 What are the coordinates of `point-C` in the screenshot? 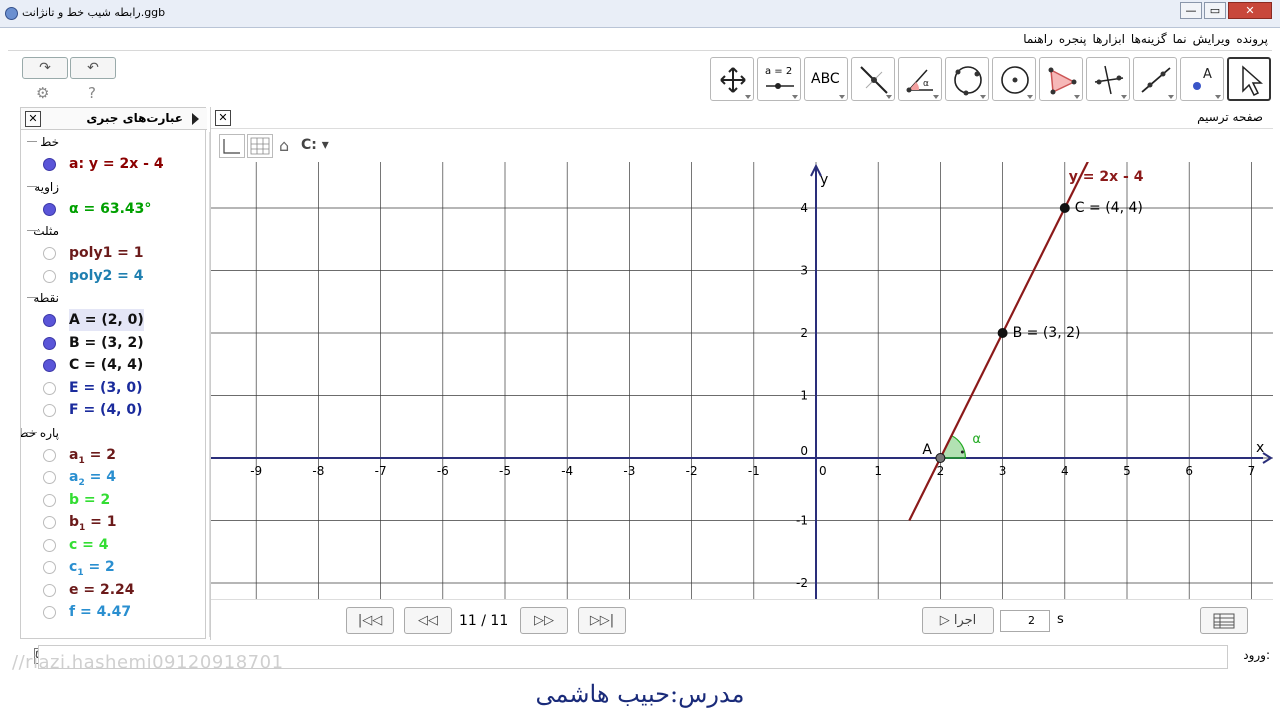 It's located at (1064, 208).